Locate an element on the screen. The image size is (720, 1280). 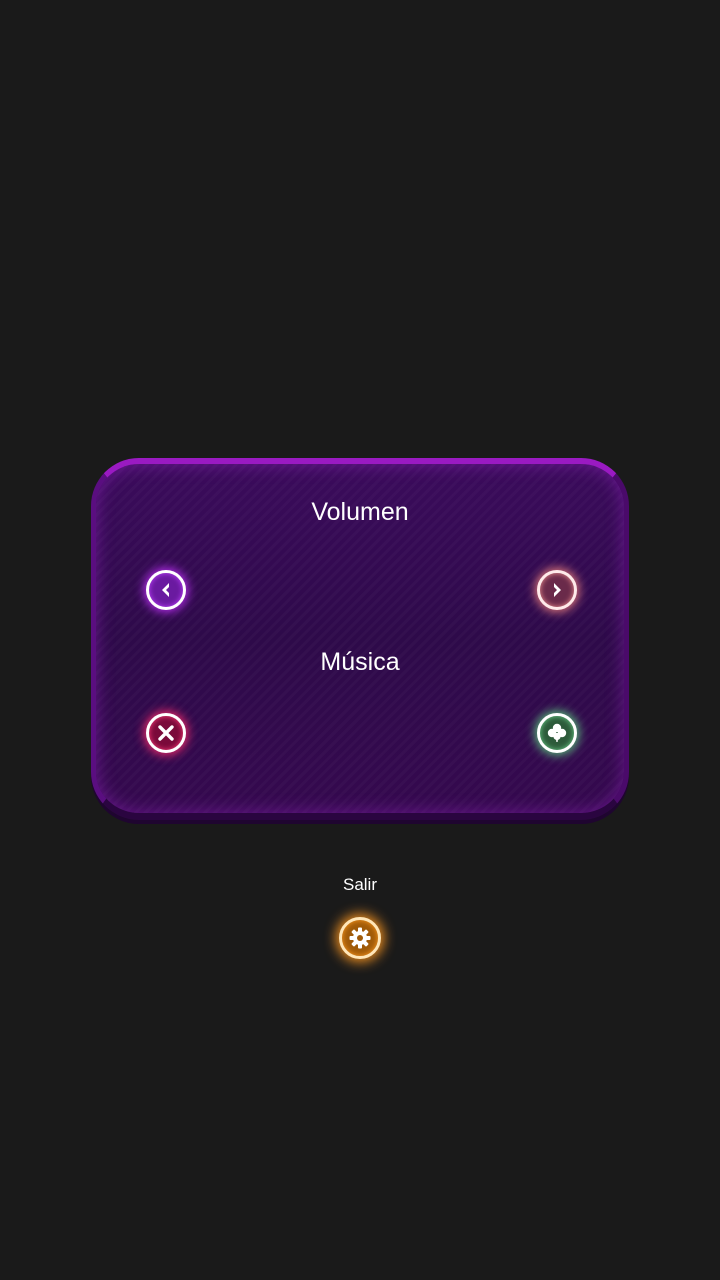
chevron-right-icon is located at coordinates (557, 590).